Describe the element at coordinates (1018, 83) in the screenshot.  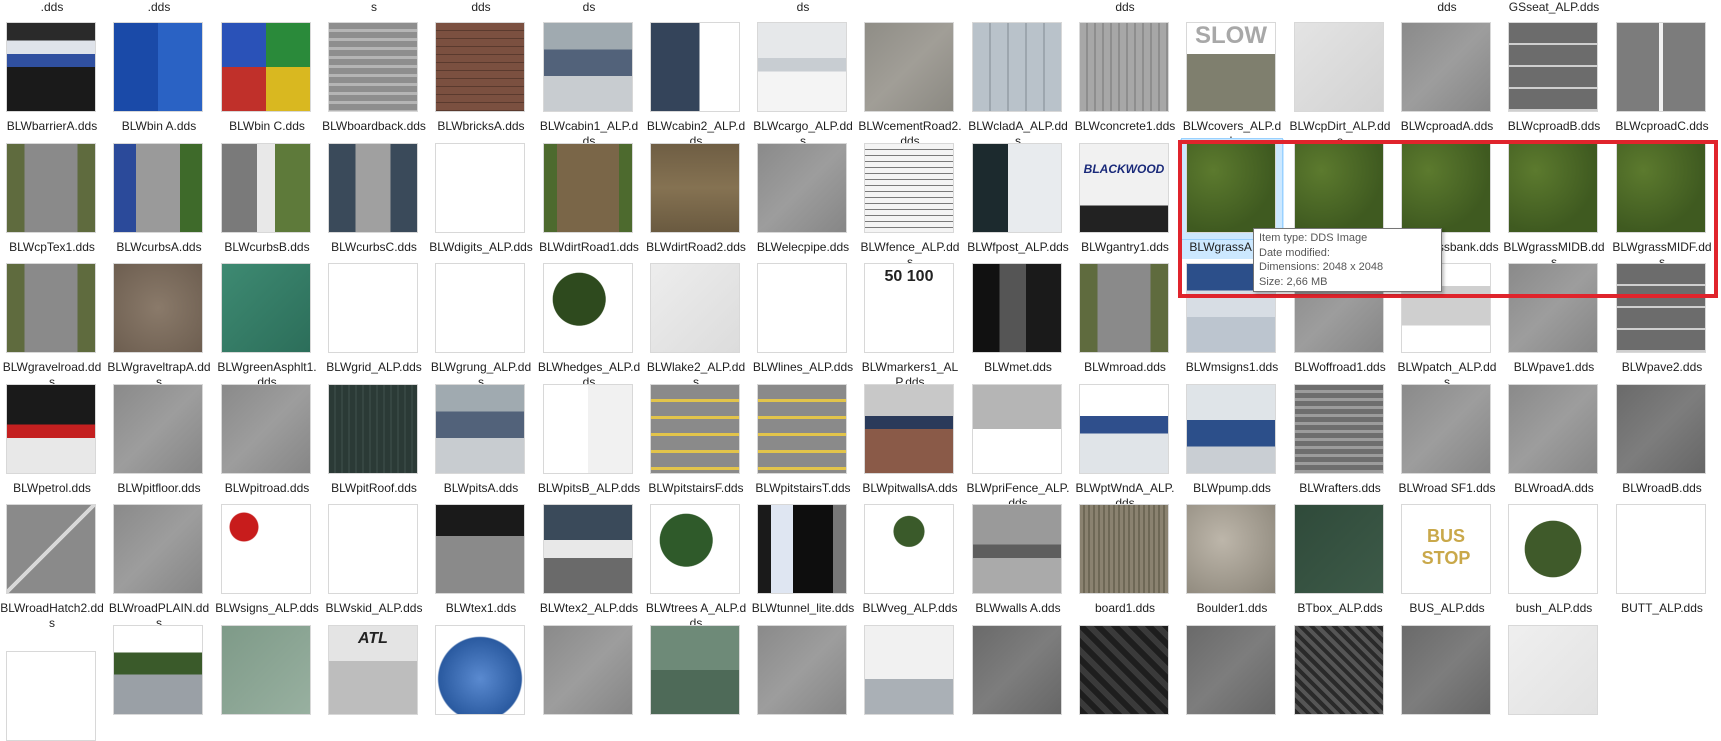
I see `file-item: BLWcladA_ALP.dds` at that location.